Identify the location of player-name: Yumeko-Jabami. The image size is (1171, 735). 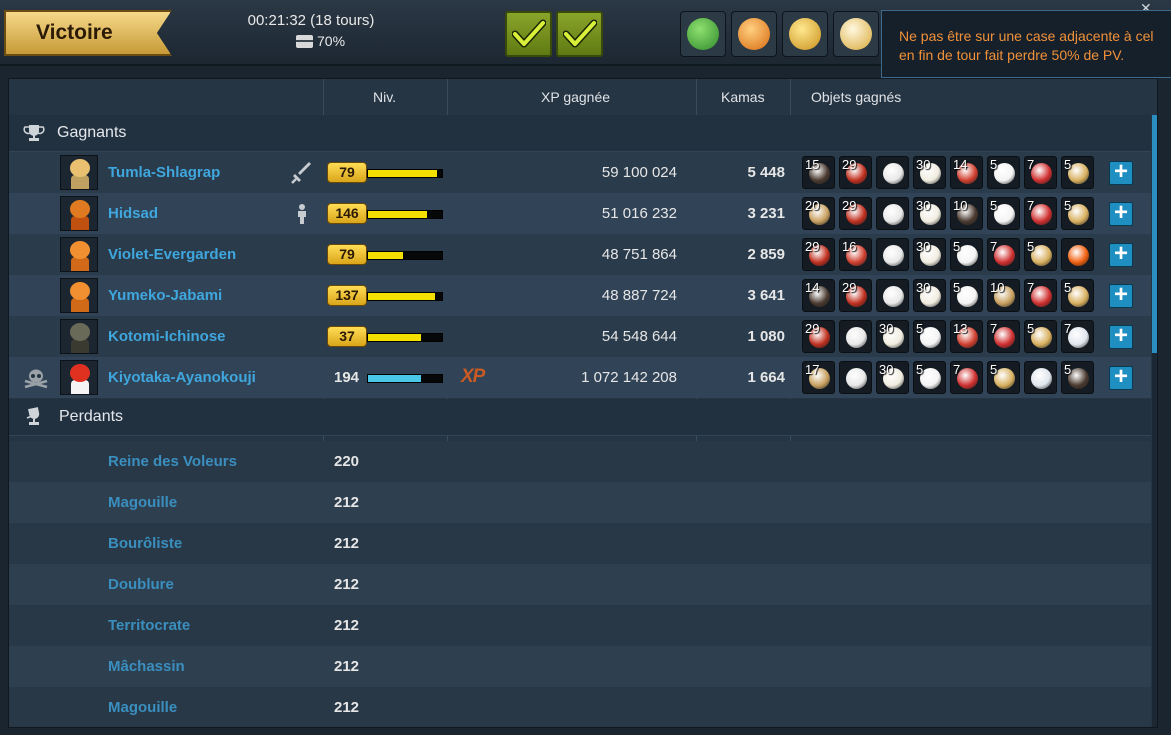
(165, 295).